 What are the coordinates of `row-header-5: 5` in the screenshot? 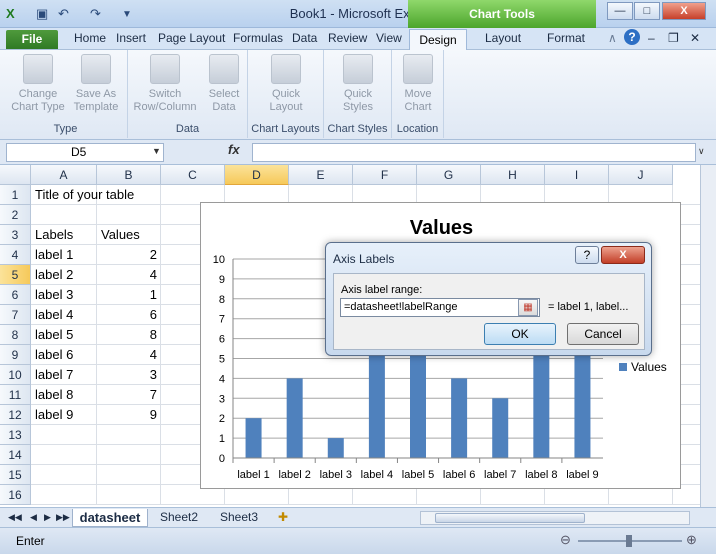 It's located at (15, 275).